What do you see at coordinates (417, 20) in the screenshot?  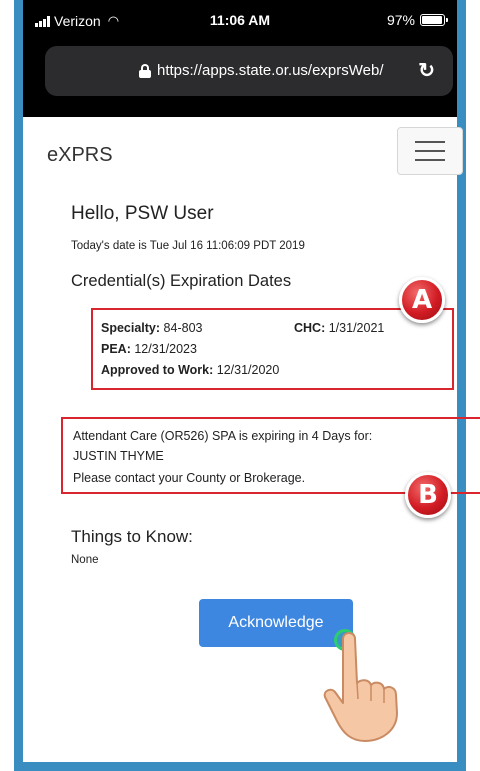 I see `battery-indicator: 97%` at bounding box center [417, 20].